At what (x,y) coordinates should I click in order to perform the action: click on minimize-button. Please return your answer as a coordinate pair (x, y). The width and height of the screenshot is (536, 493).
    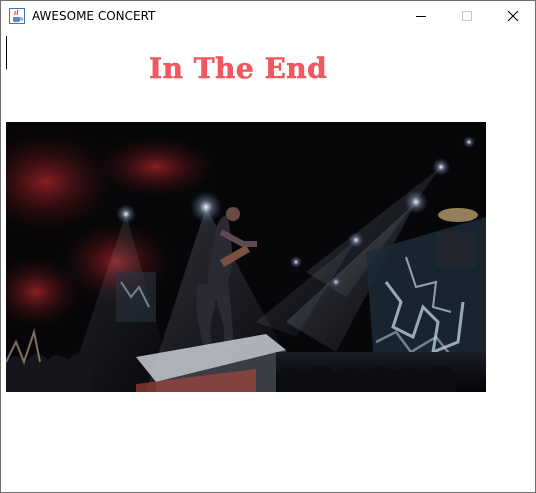
    Looking at the image, I should click on (421, 16).